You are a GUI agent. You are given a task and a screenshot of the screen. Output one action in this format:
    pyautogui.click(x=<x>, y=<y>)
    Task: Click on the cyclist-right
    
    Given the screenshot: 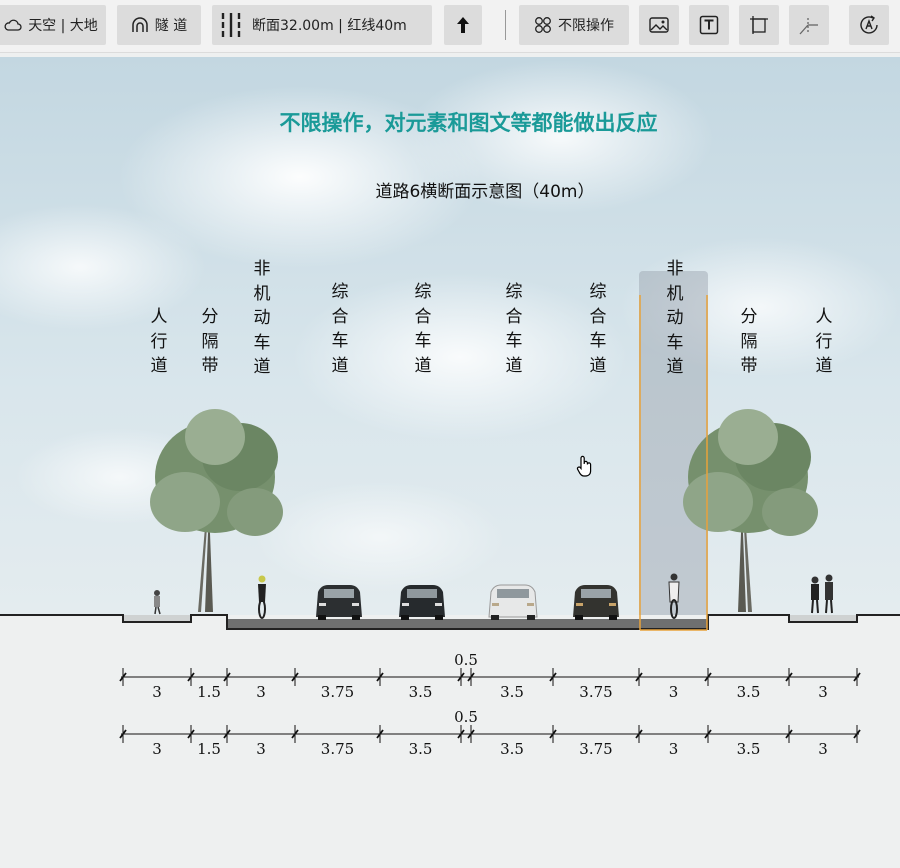 What is the action you would take?
    pyautogui.click(x=674, y=596)
    